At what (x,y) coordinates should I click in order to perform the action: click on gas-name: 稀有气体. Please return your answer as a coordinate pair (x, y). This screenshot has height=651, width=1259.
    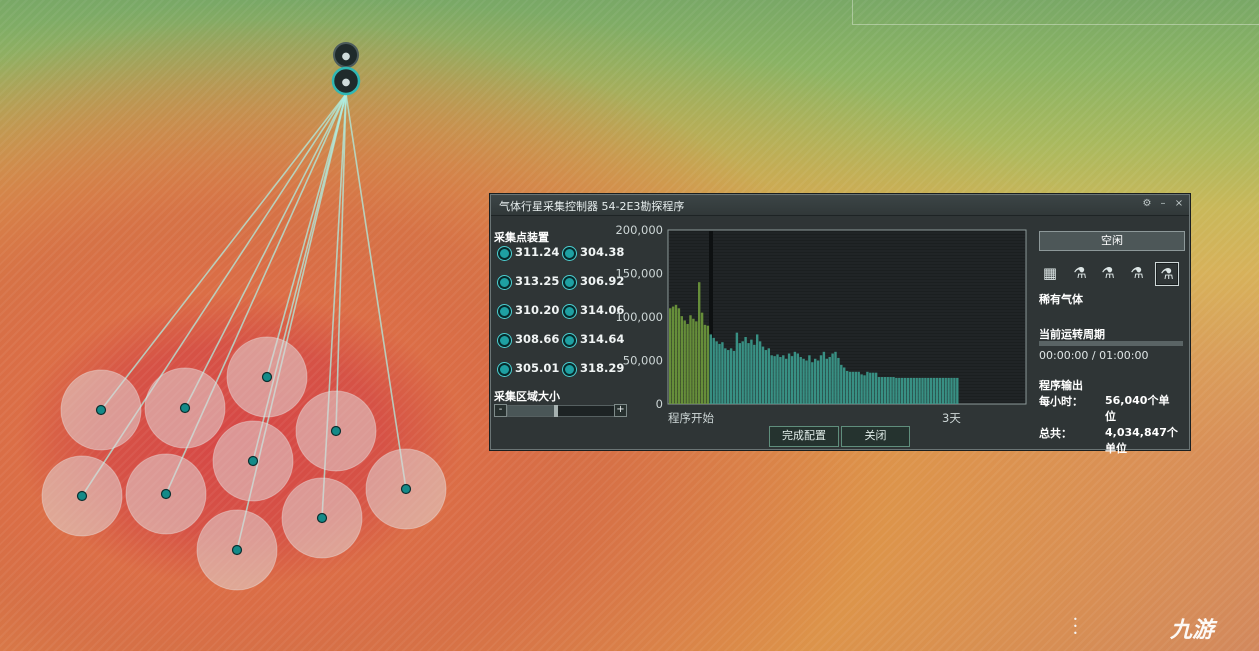
    Looking at the image, I should click on (1061, 299).